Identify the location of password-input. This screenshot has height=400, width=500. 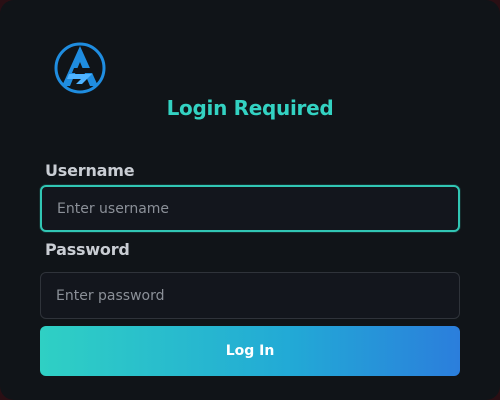
(250, 295).